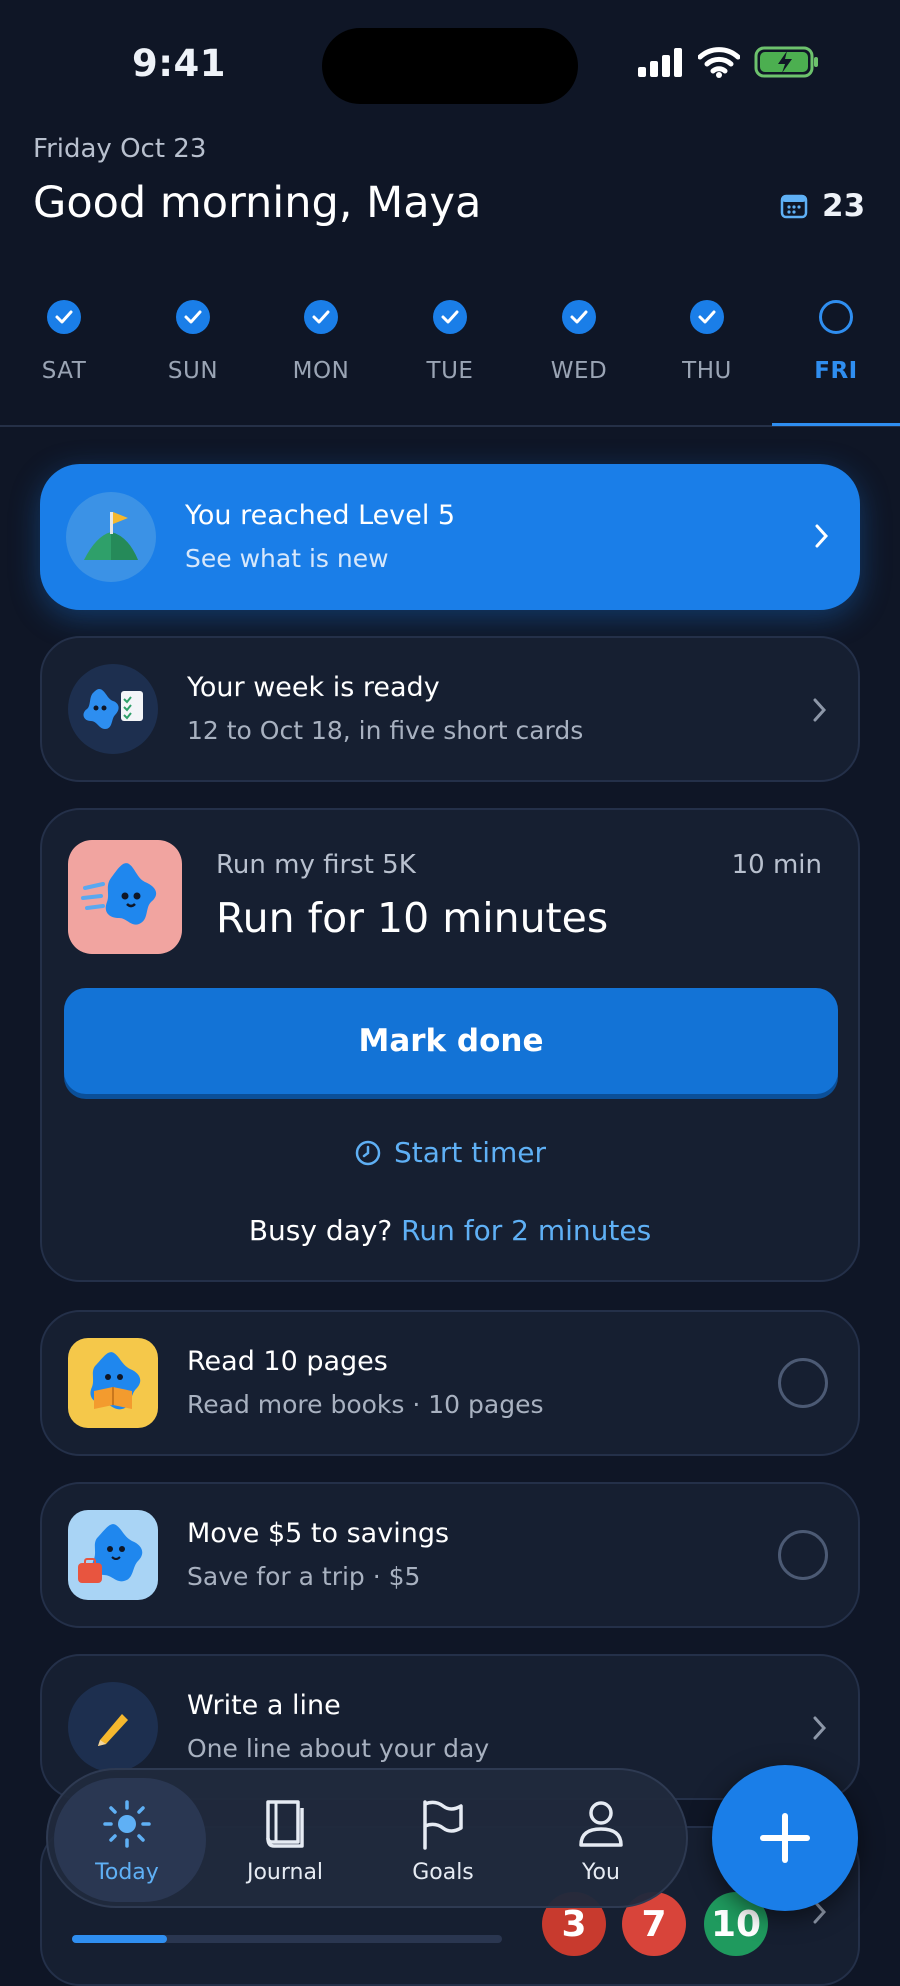 This screenshot has width=900, height=1986. I want to click on day-tue: TUE, so click(450, 342).